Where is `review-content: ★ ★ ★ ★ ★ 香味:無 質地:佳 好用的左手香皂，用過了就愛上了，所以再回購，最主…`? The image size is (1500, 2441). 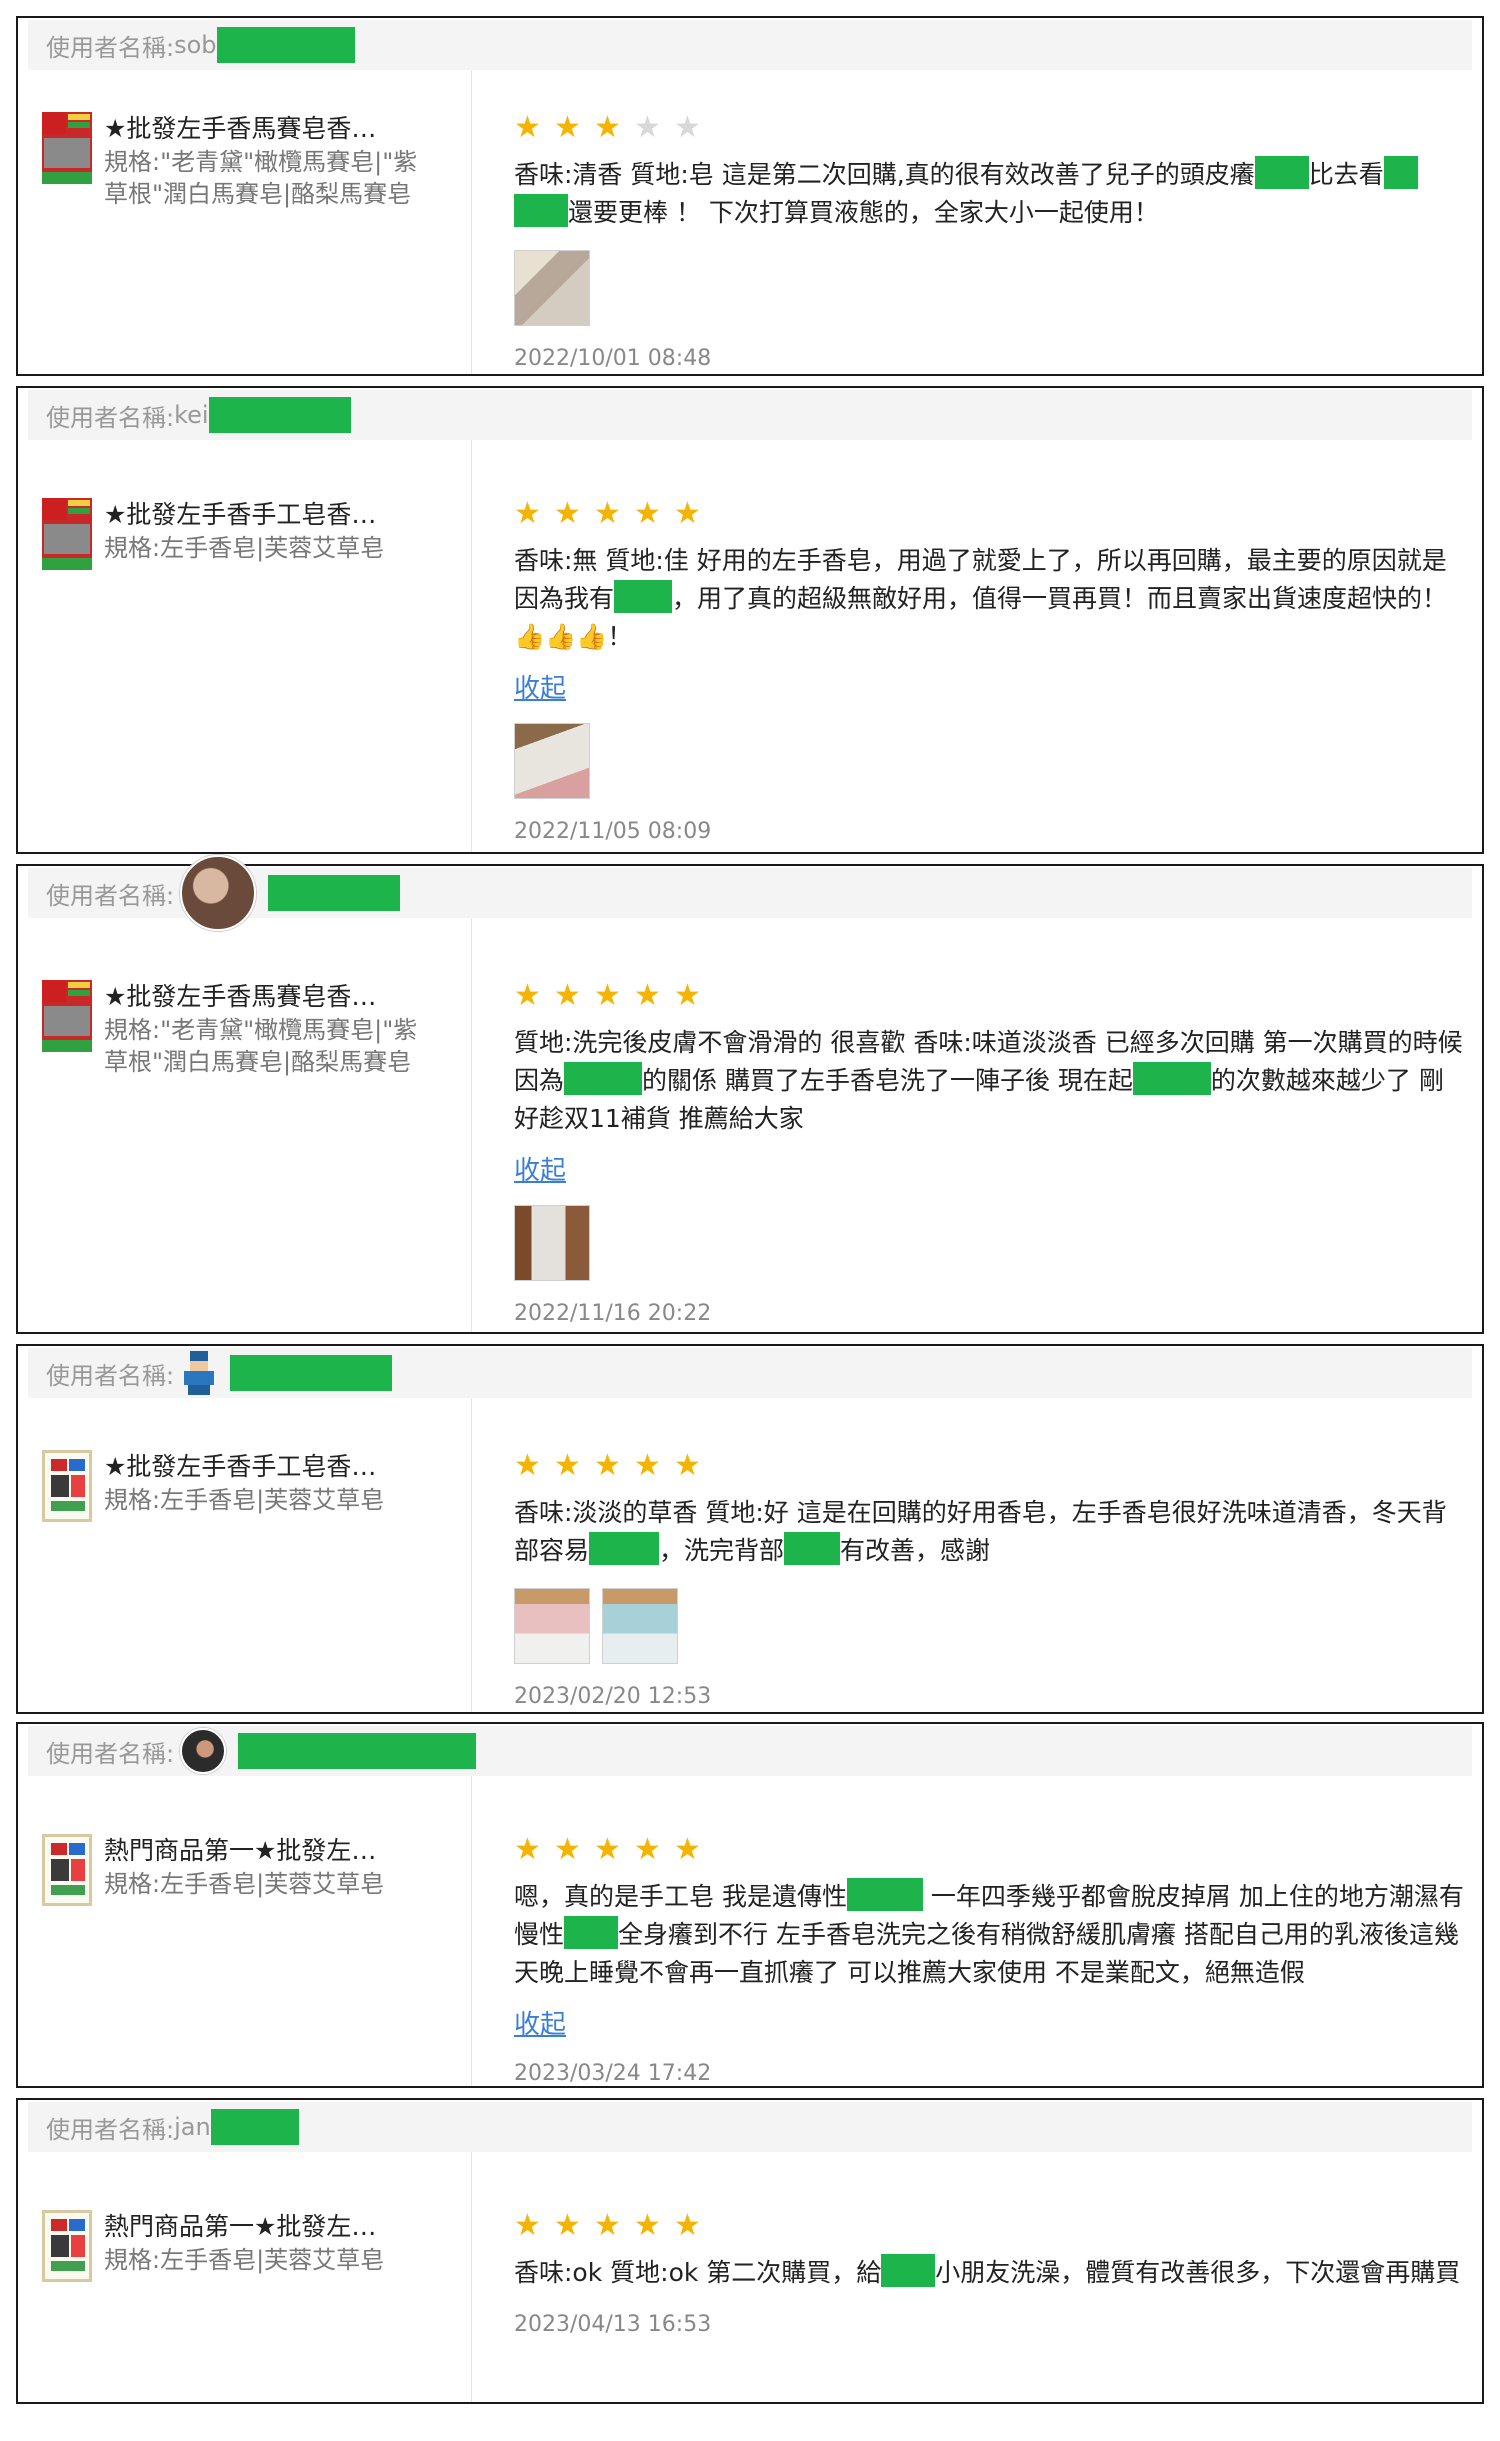 review-content: ★ ★ ★ ★ ★ 香味:無 質地:佳 好用的左手香皂，用過了就愛上了，所以再回購，最主… is located at coordinates (990, 671).